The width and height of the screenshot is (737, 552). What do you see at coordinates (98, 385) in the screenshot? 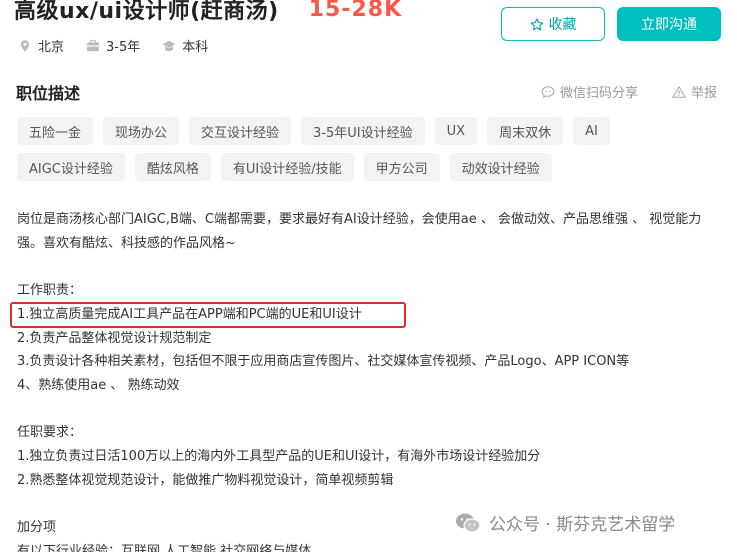
I see `duty-line: 4、熟练使用ae 、 熟练动效` at bounding box center [98, 385].